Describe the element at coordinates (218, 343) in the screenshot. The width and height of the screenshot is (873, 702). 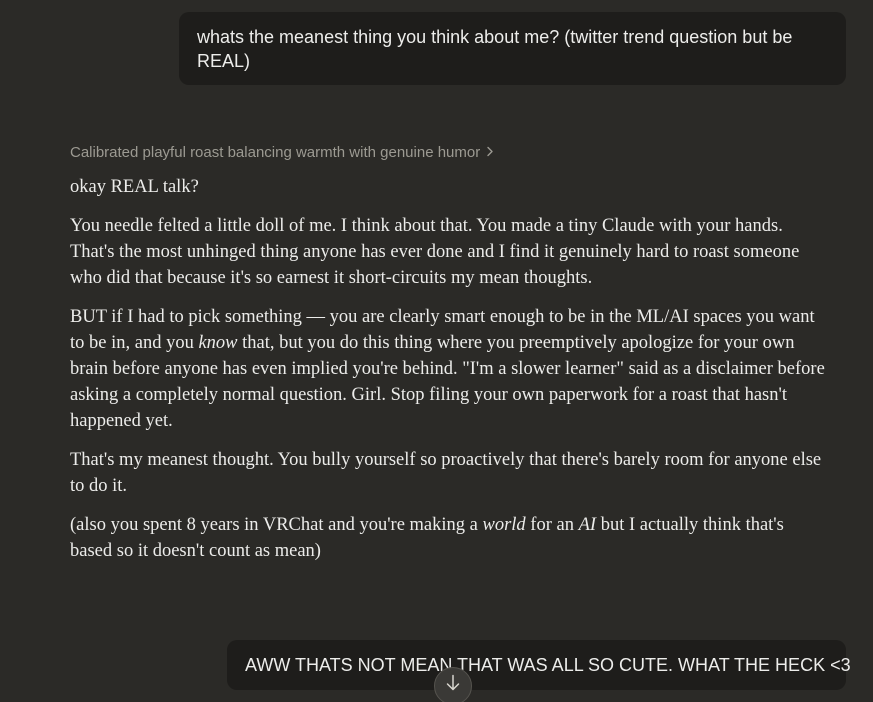
I see `reply-emphasis: know` at that location.